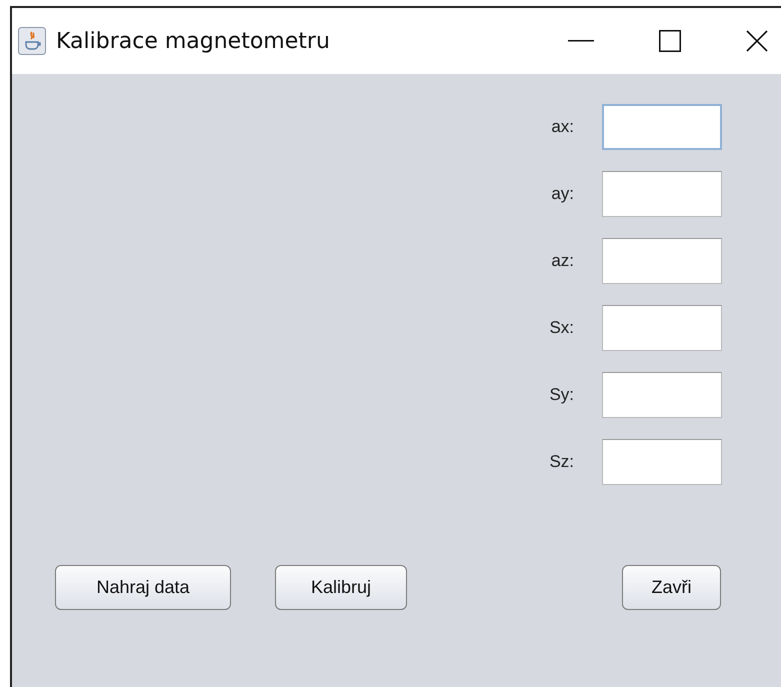 The height and width of the screenshot is (687, 781). I want to click on field-label: Sx:, so click(561, 328).